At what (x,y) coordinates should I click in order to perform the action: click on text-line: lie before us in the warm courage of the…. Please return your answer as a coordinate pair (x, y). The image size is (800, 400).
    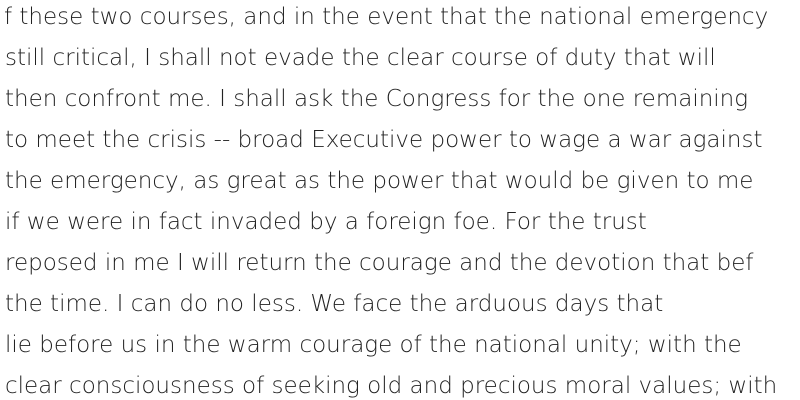
    Looking at the image, I should click on (373, 345).